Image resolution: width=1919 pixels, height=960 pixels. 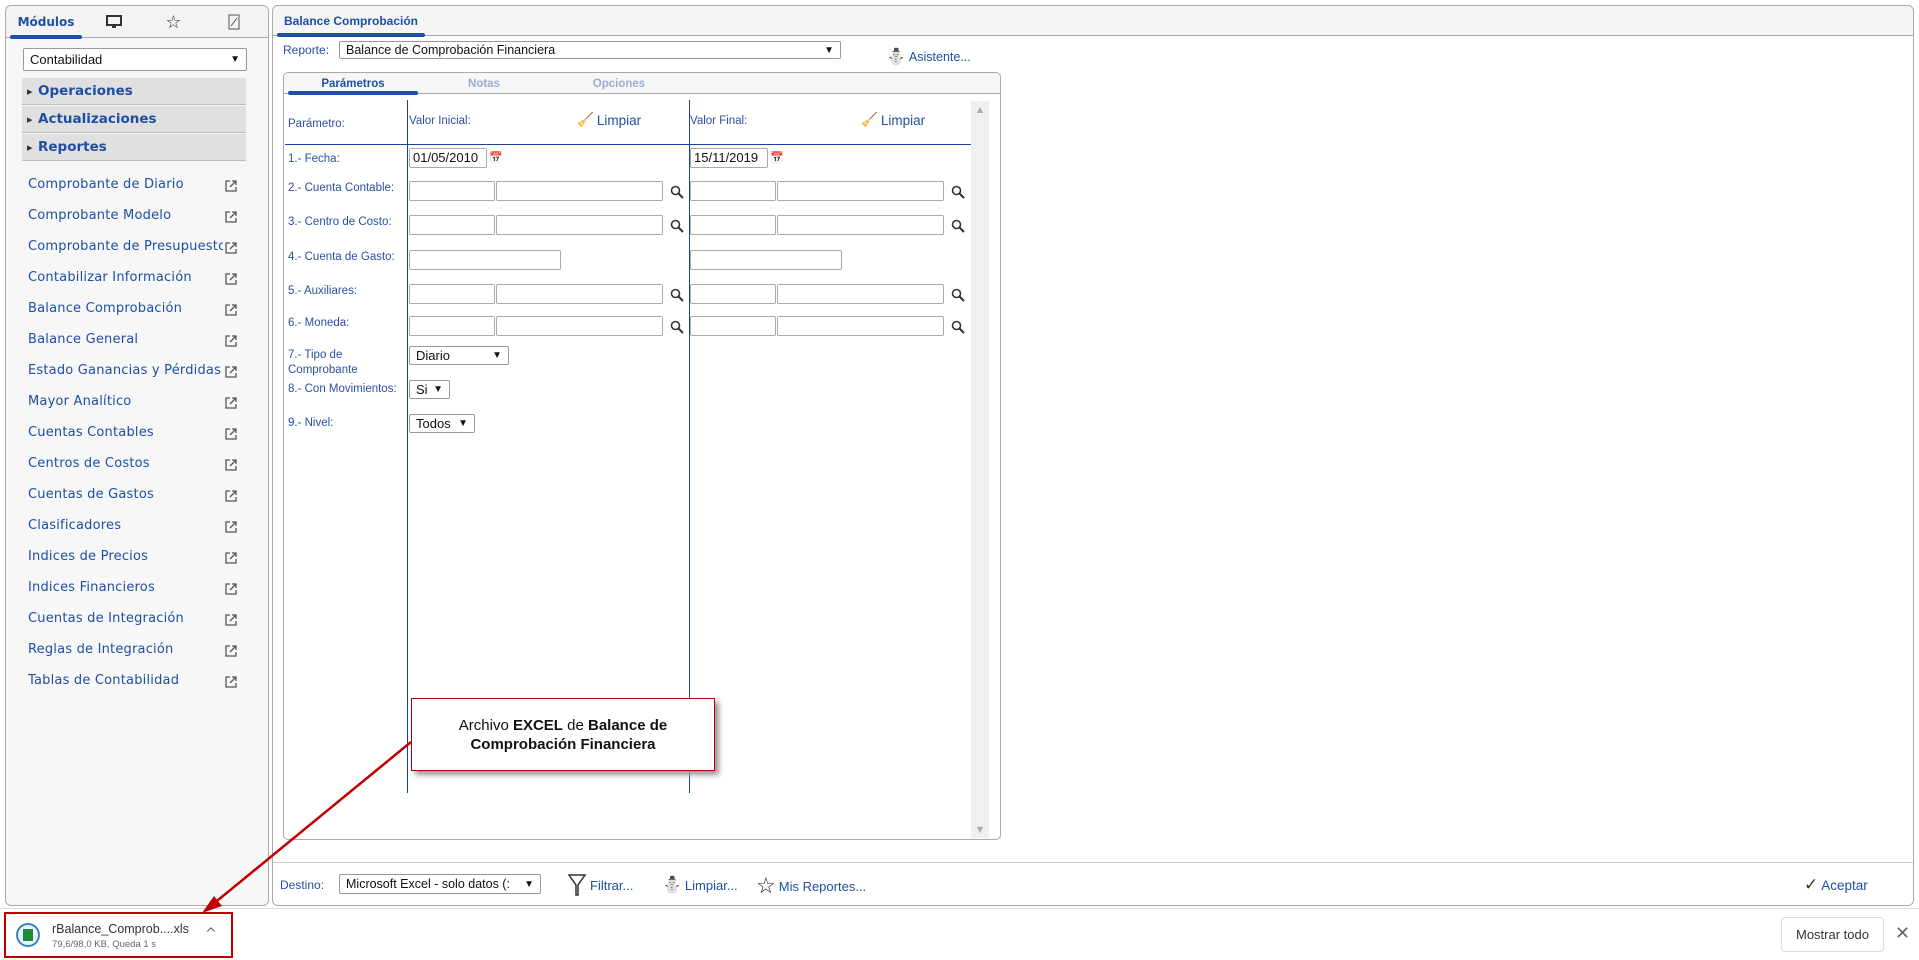 I want to click on callout-arrow, so click(x=307, y=827).